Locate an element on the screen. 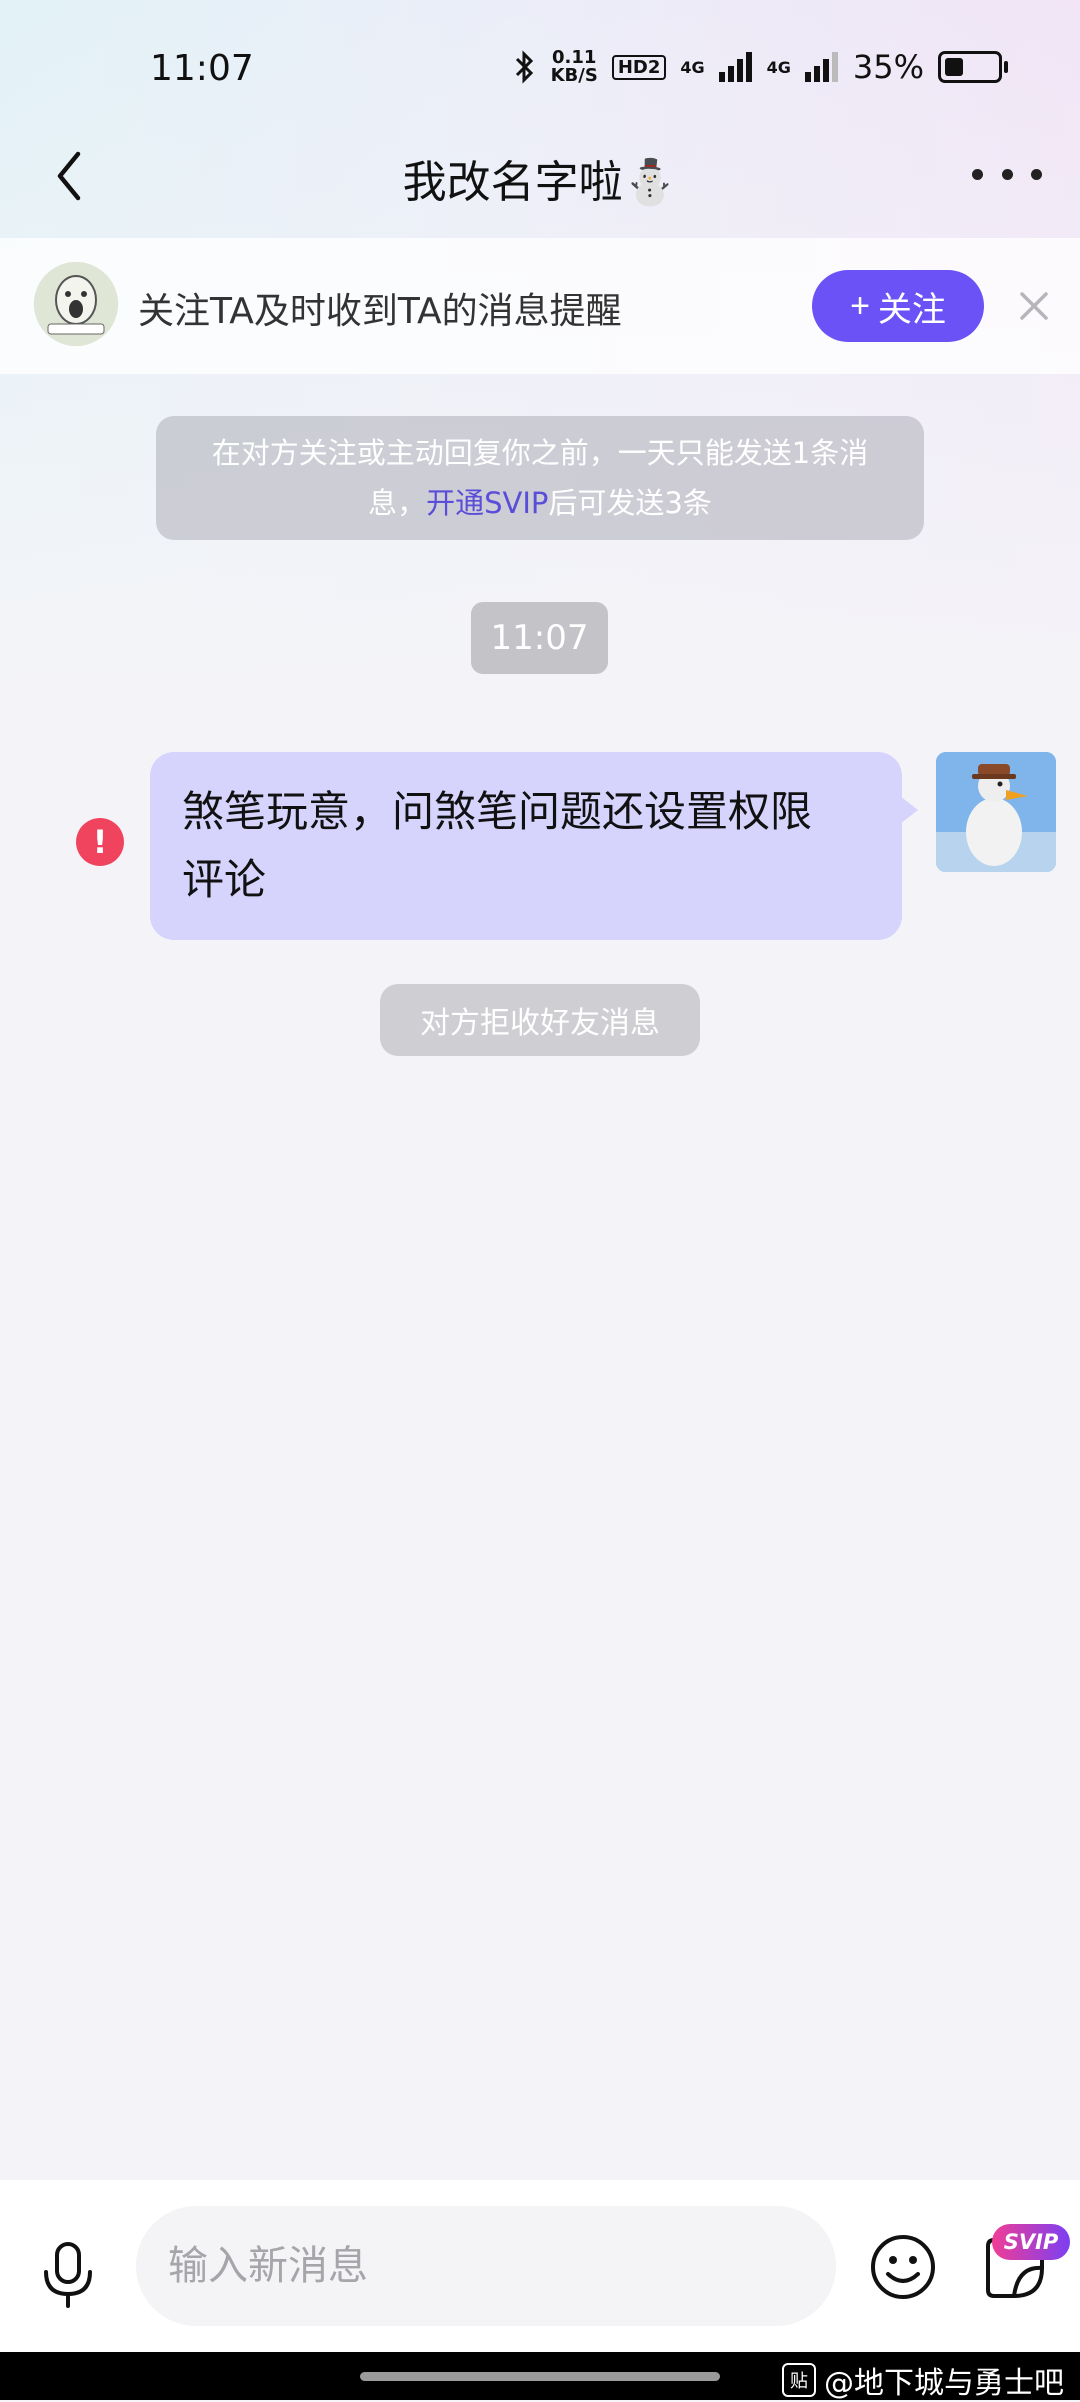 The width and height of the screenshot is (1080, 2402). message-limit-notice: 在对方关注或主动回复你之前，一天只能发送1条消 息，开通SVIP后可发送3条 is located at coordinates (540, 478).